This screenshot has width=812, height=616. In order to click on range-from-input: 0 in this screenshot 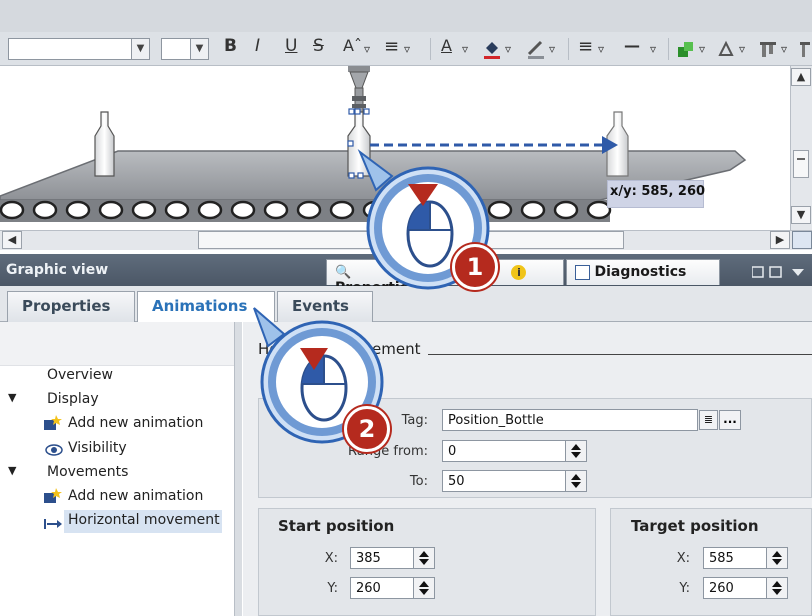, I will do `click(504, 451)`.